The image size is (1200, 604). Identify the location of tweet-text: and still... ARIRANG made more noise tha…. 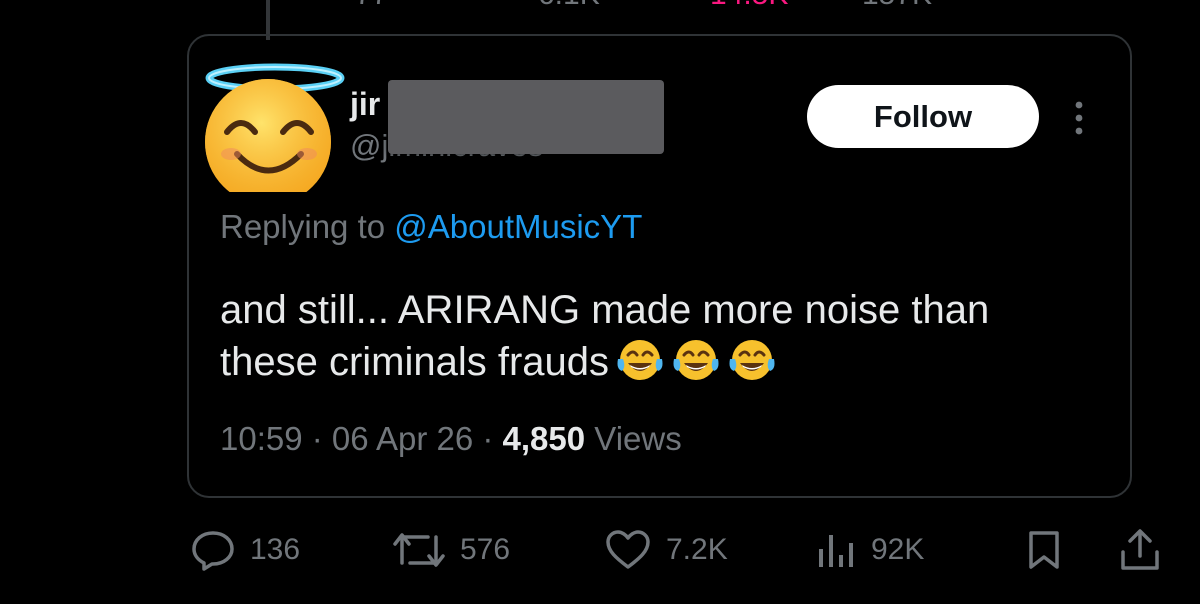
(650, 336).